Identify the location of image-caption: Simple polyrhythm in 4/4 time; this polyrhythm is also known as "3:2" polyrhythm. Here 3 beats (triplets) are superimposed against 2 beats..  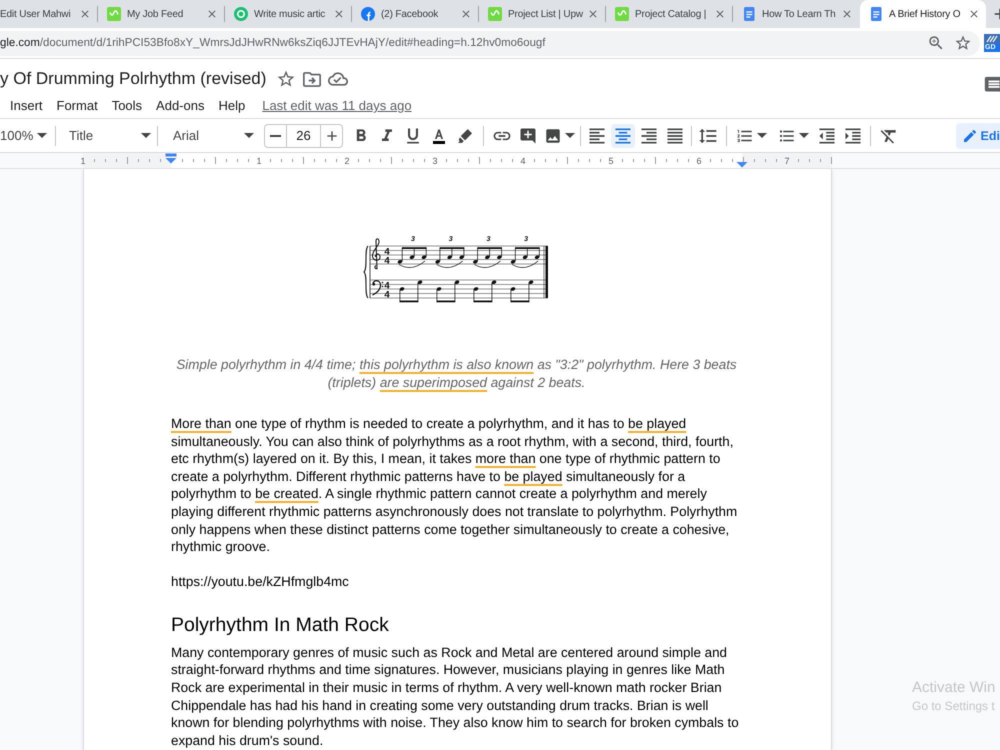
(456, 374).